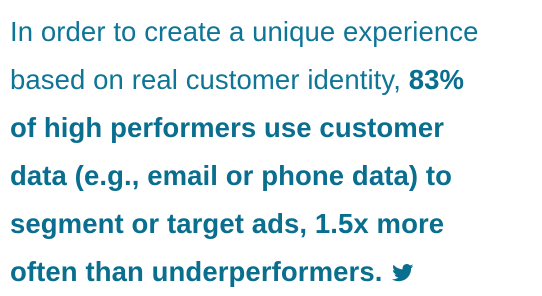 The width and height of the screenshot is (542, 296). Describe the element at coordinates (403, 273) in the screenshot. I see `twitter-bird-icon` at that location.